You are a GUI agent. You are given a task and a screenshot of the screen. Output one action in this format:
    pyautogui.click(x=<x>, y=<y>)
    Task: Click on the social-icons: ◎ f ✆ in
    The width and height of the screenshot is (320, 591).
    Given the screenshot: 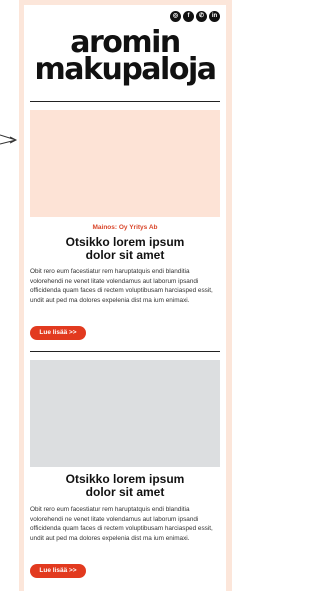 What is the action you would take?
    pyautogui.click(x=195, y=16)
    